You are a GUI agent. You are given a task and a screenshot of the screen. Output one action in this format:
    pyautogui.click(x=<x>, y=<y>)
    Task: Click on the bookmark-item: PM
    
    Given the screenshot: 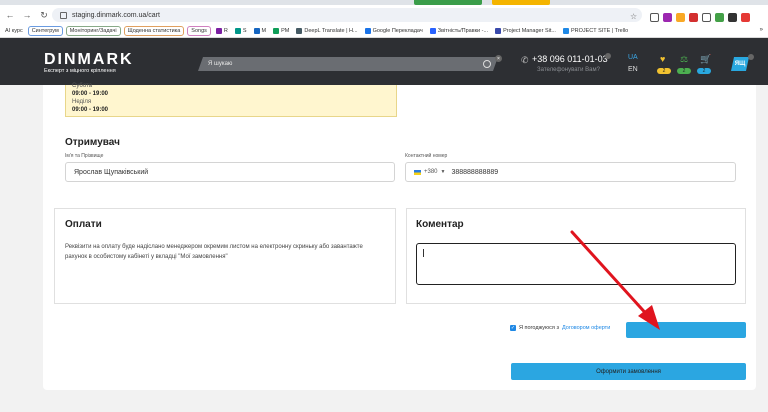 What is the action you would take?
    pyautogui.click(x=281, y=31)
    